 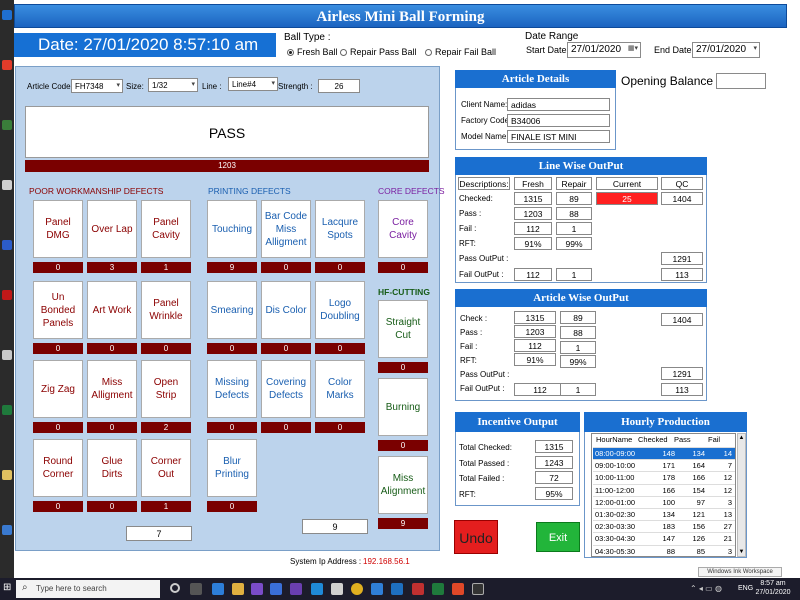 I want to click on opening-balance-field, so click(x=741, y=81).